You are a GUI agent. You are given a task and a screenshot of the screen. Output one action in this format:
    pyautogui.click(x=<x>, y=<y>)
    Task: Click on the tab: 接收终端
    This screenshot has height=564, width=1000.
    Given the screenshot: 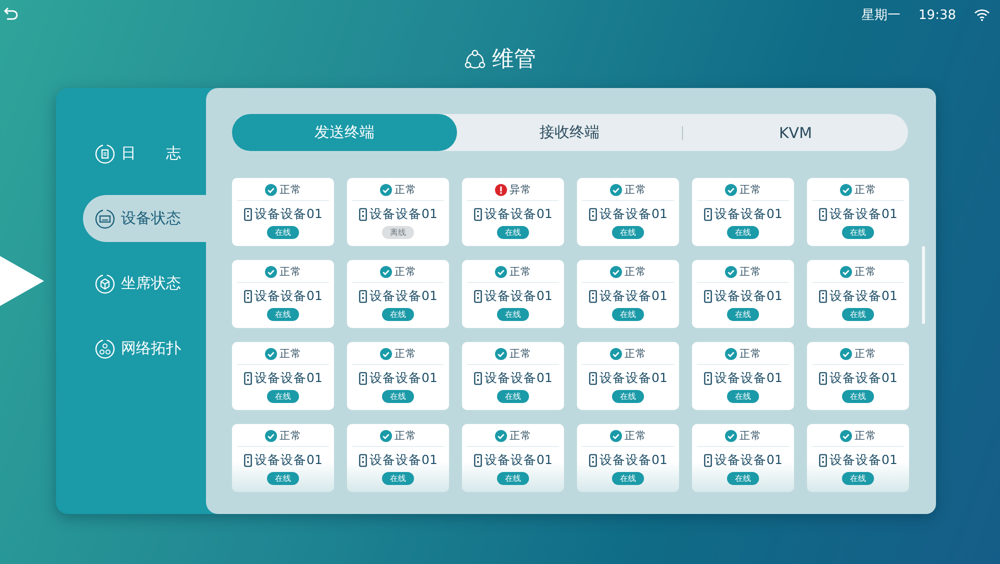 What is the action you would take?
    pyautogui.click(x=569, y=132)
    